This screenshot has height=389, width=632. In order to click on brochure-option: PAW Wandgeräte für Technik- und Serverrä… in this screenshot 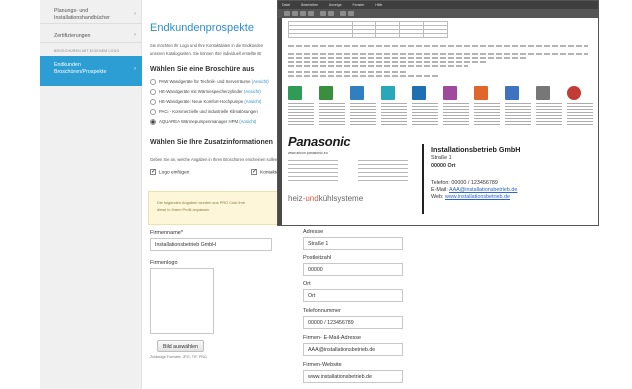, I will do `click(209, 82)`.